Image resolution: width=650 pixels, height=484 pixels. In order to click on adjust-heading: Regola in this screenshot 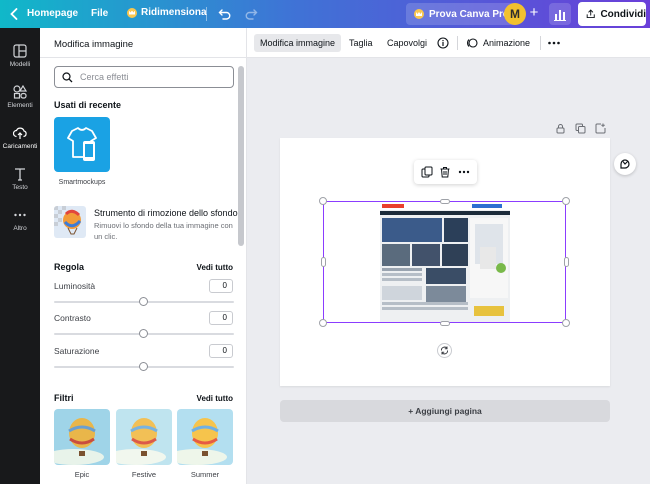, I will do `click(69, 267)`.